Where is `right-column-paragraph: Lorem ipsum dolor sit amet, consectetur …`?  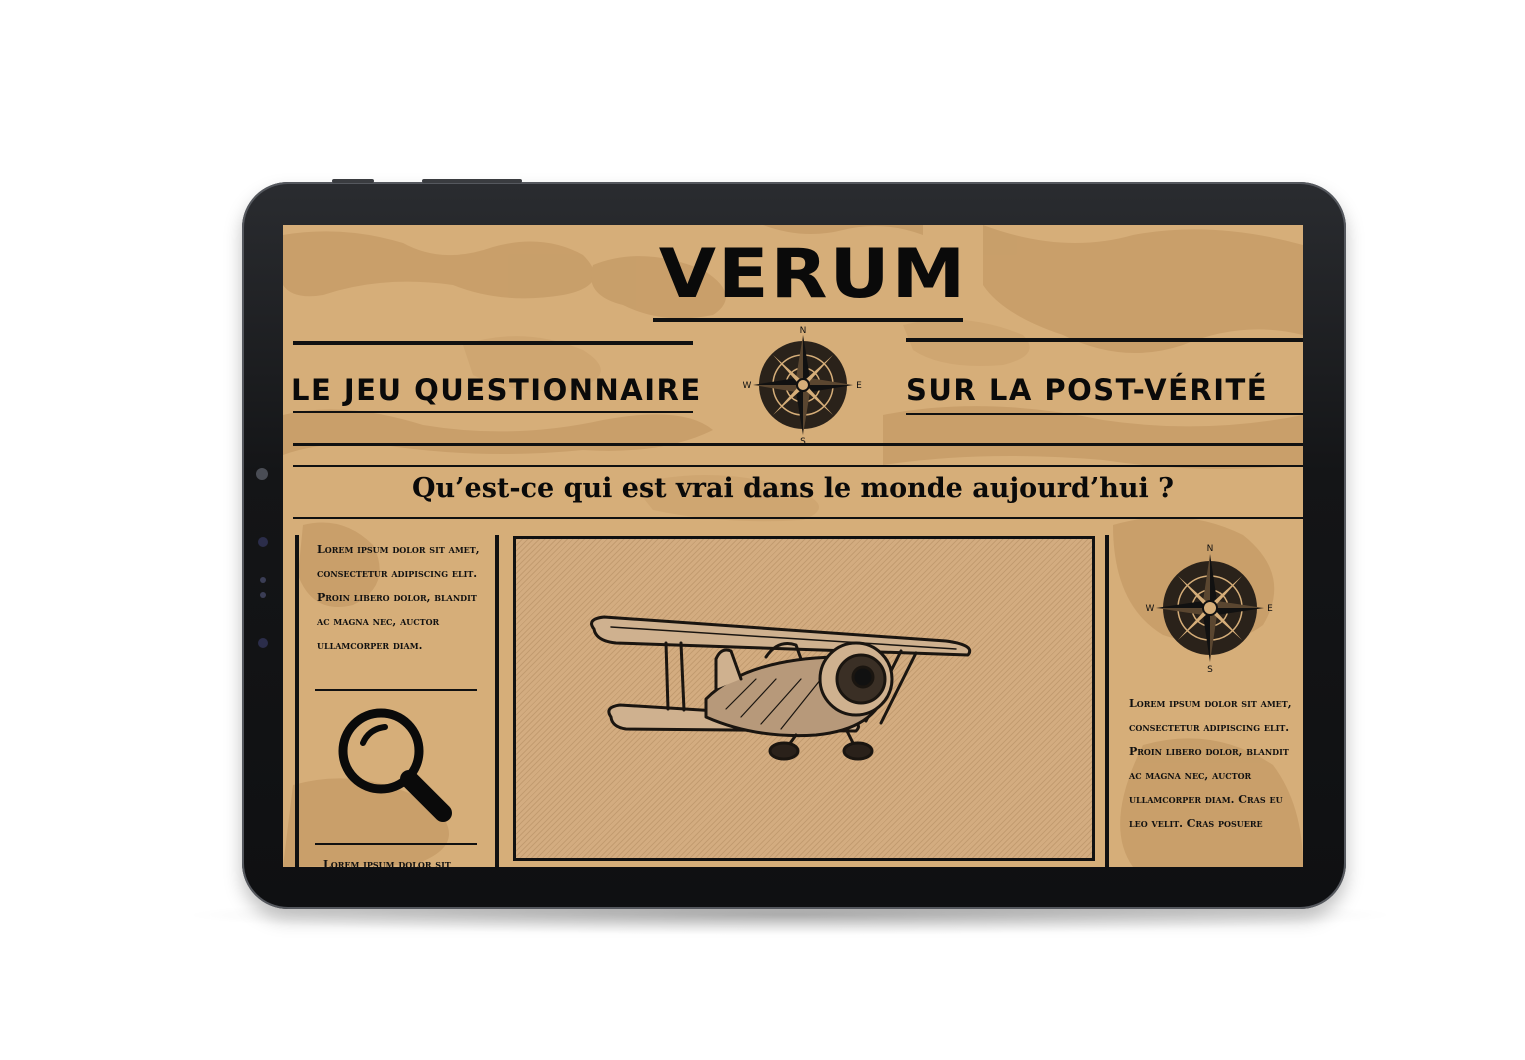 right-column-paragraph: Lorem ipsum dolor sit amet, consectetur … is located at coordinates (1210, 763).